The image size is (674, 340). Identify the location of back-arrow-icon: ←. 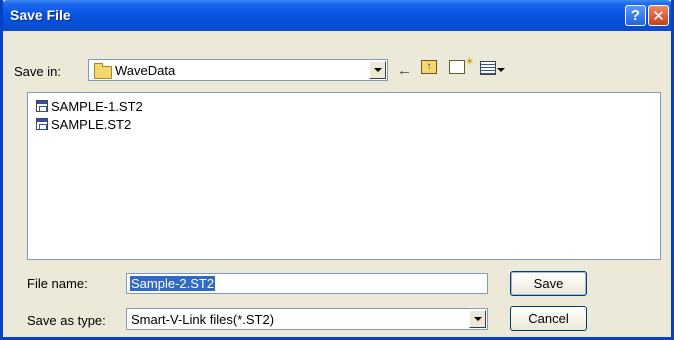
(404, 70).